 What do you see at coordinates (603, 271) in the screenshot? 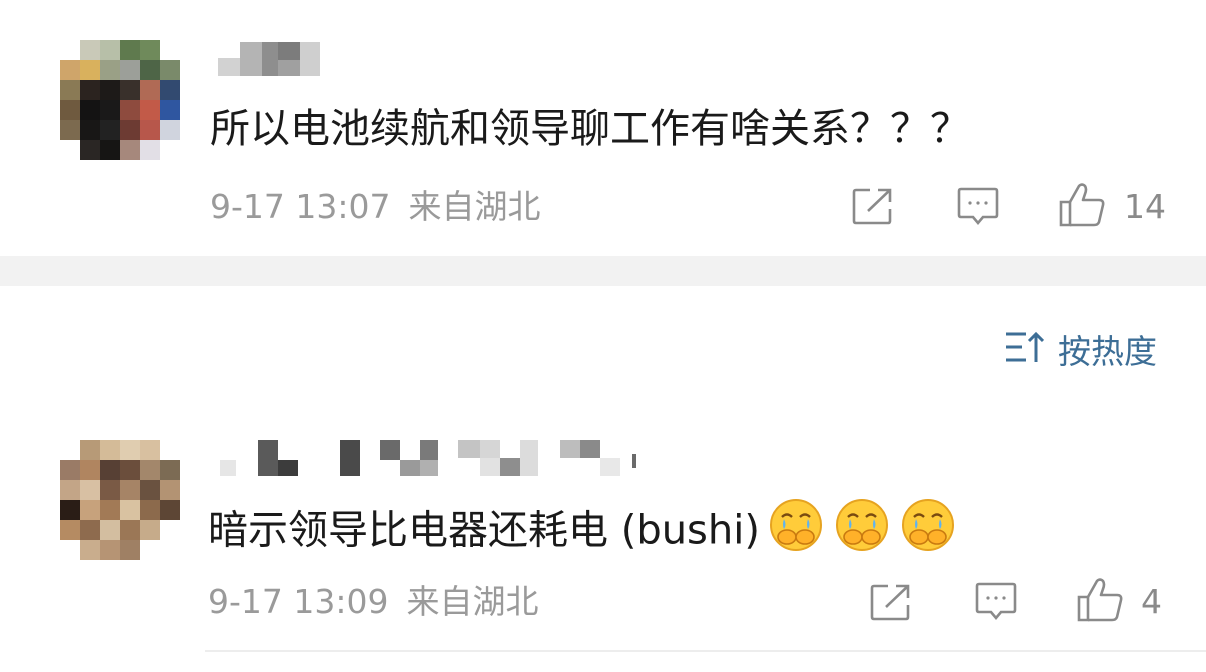
I see `section-divider` at bounding box center [603, 271].